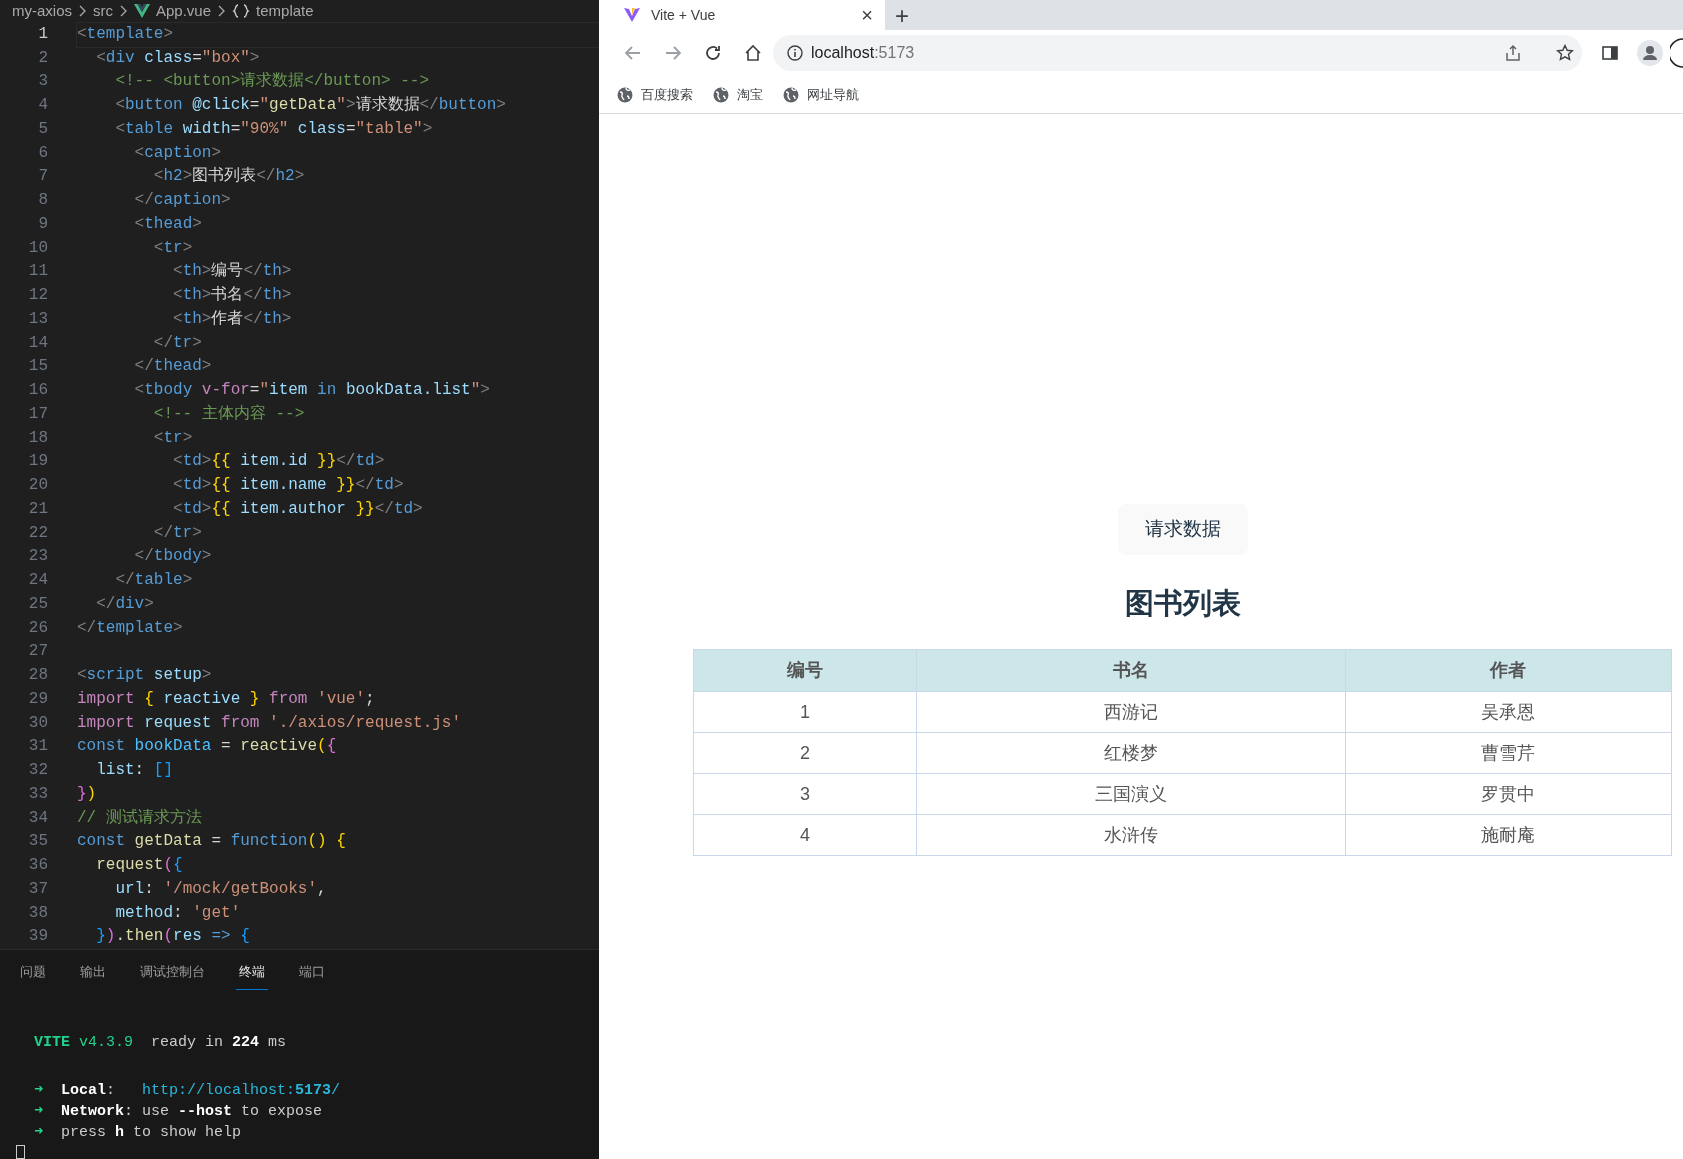 This screenshot has height=1159, width=1683. Describe the element at coordinates (738, 94) in the screenshot. I see `bookmark: 淘宝` at that location.